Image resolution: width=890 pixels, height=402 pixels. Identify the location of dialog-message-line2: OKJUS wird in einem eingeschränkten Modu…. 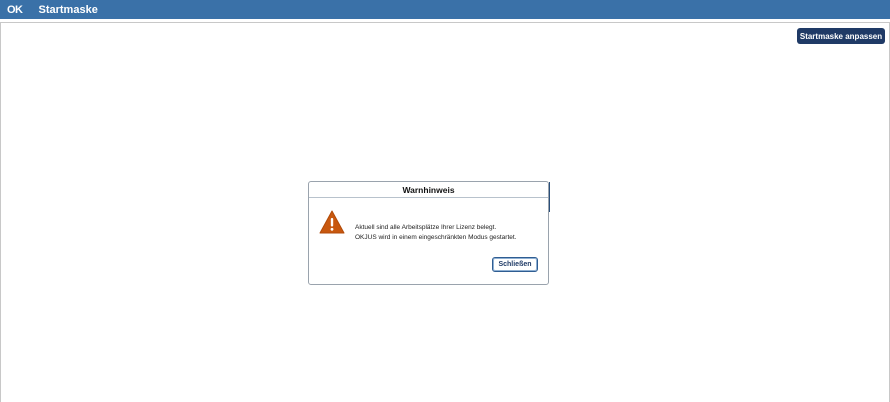
(436, 237).